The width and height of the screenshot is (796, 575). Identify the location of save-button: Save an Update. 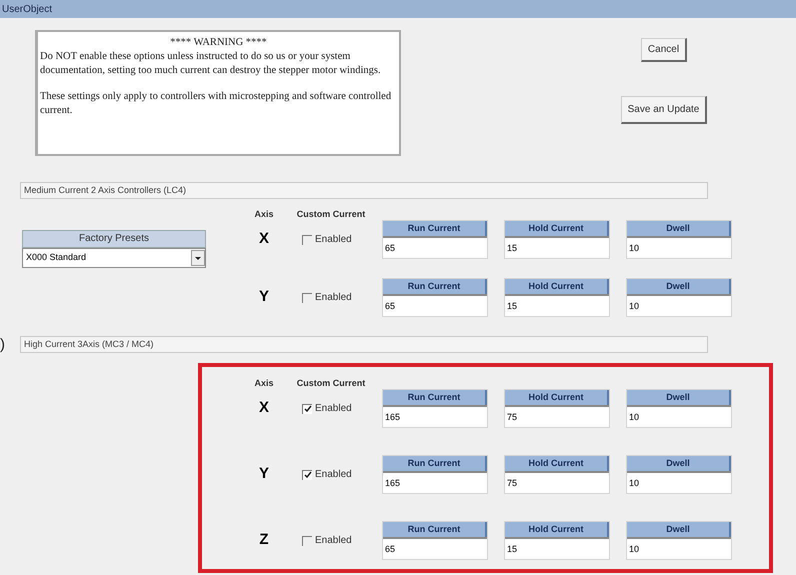
(664, 110).